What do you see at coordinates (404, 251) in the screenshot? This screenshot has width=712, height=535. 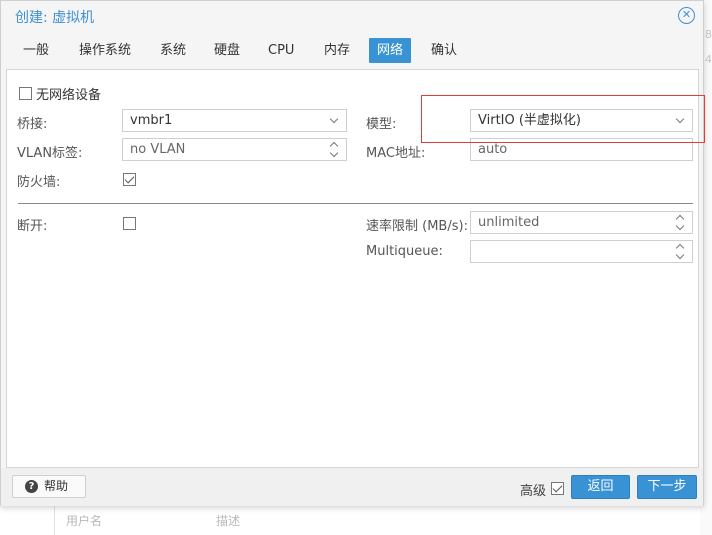 I see `multiqueue-label: Multiqueue:` at bounding box center [404, 251].